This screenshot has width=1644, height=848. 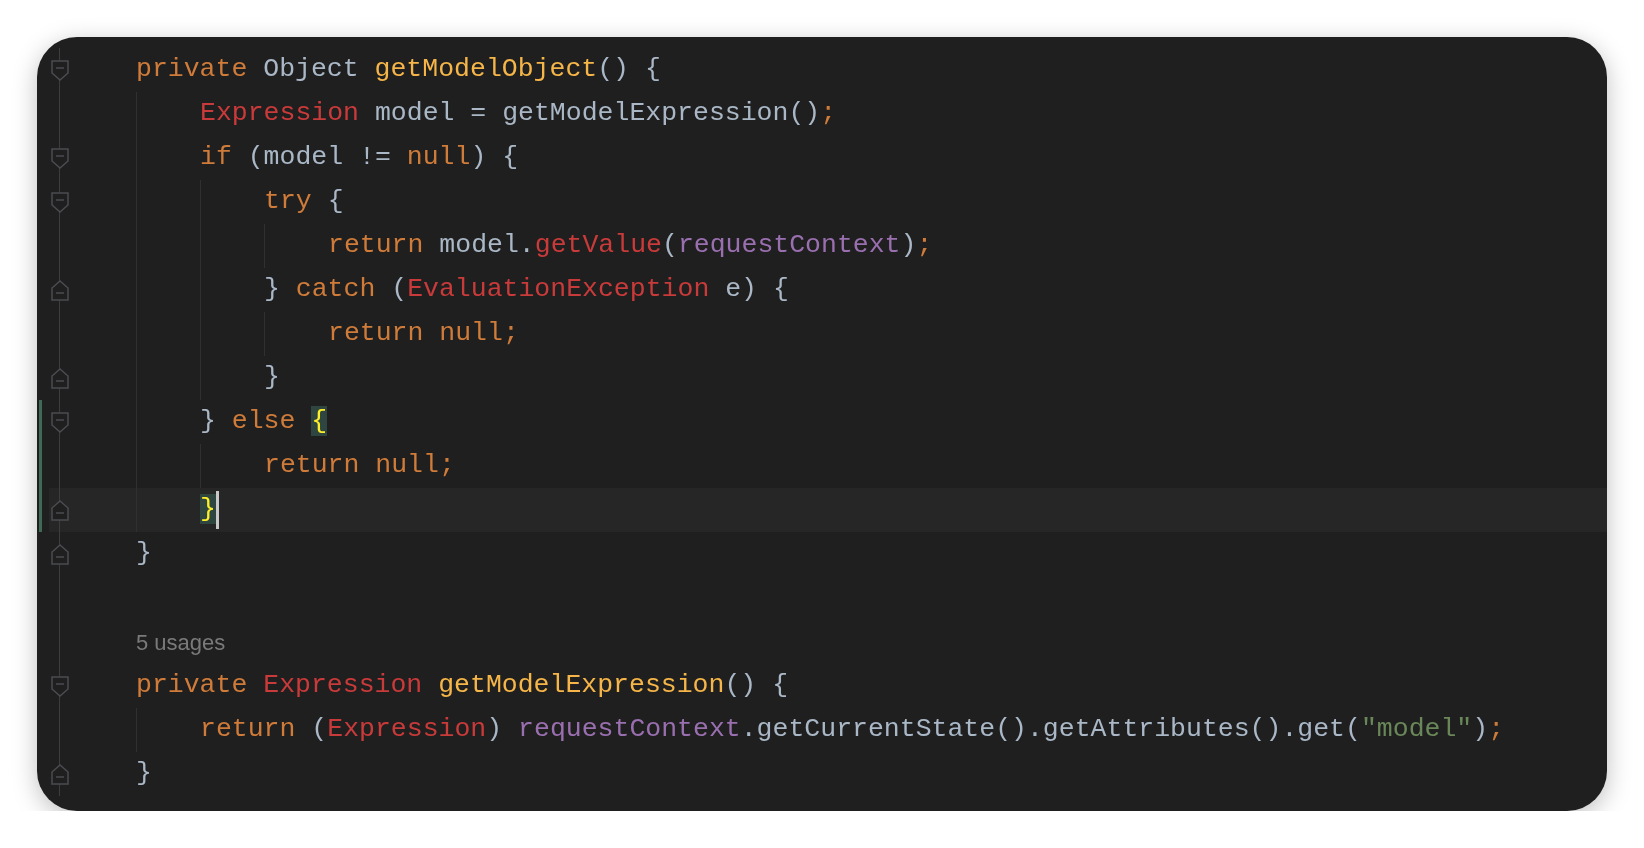 What do you see at coordinates (852, 730) in the screenshot?
I see `code-line: return (Expression) requestContext.getCurrentState().getAttributes().get("model");` at bounding box center [852, 730].